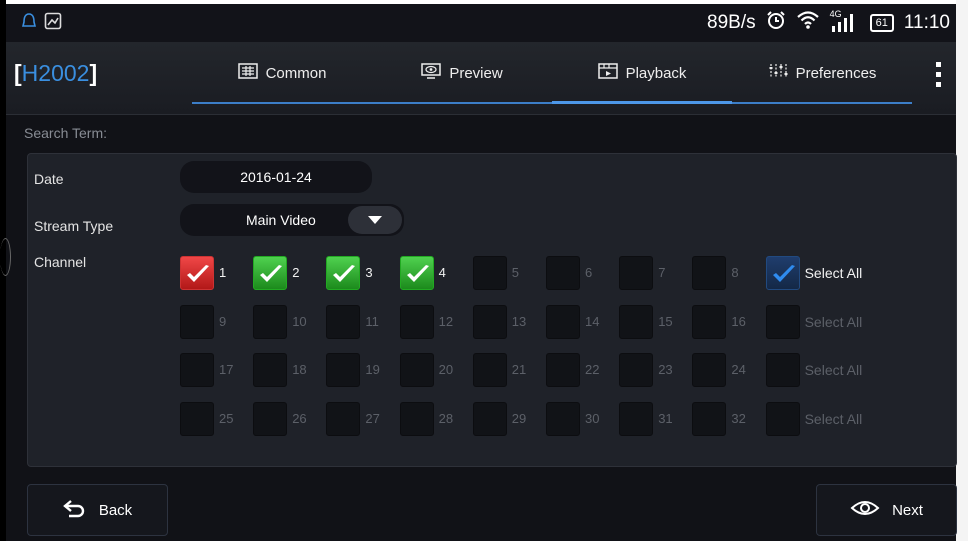 The image size is (968, 541). I want to click on tab-preview: Preview, so click(462, 73).